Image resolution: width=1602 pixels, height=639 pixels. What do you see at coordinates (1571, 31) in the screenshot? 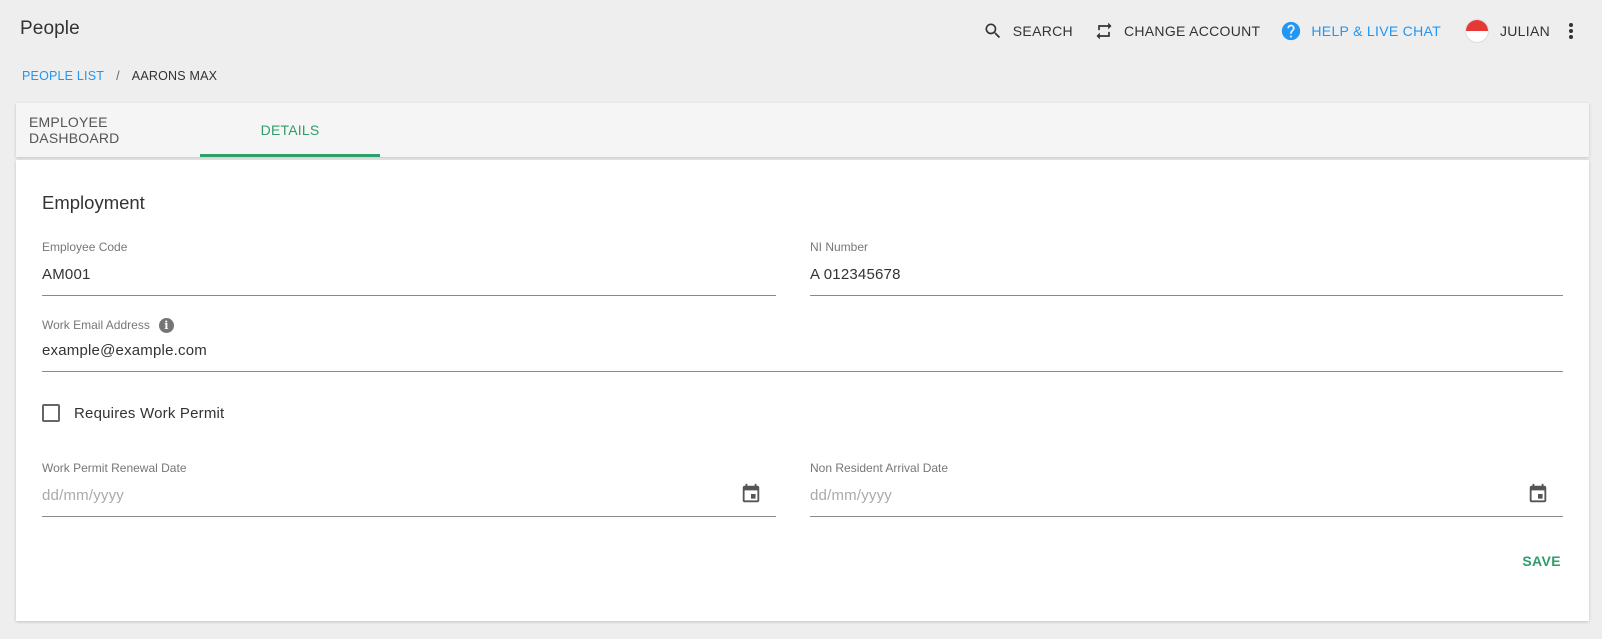
I see `more-vertical-icon` at bounding box center [1571, 31].